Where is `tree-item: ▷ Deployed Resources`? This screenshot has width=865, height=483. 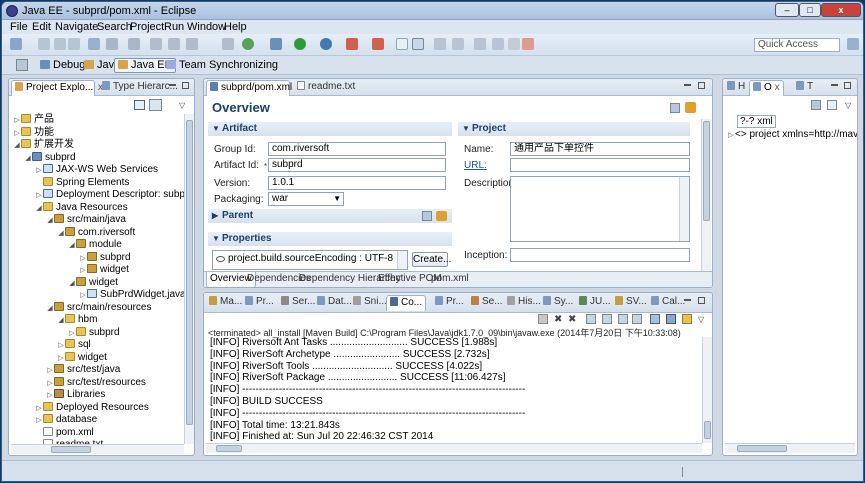
tree-item: ▷ Deployed Resources is located at coordinates (80, 408).